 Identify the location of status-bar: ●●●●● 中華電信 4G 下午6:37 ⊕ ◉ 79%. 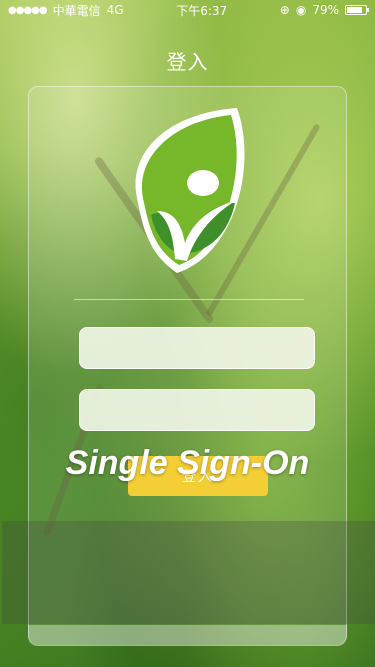
(187, 10).